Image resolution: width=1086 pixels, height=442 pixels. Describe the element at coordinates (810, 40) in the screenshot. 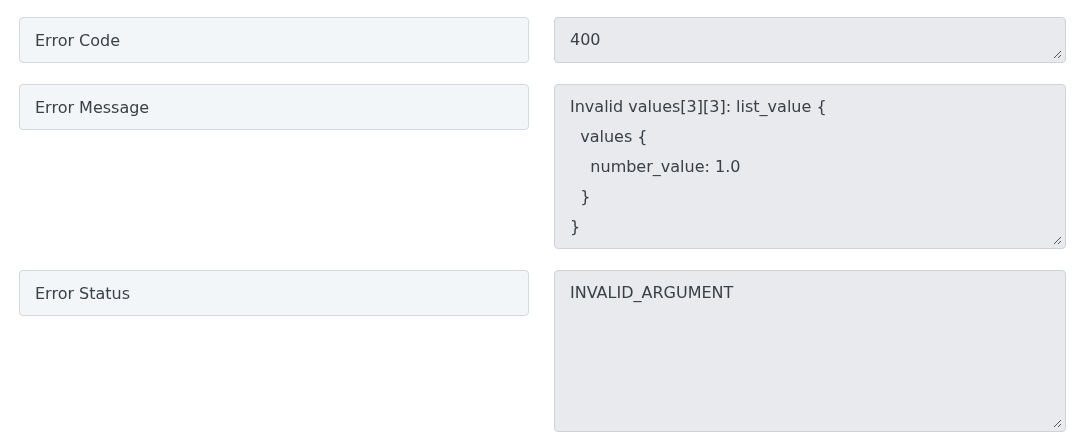

I see `text-area: 400` at that location.